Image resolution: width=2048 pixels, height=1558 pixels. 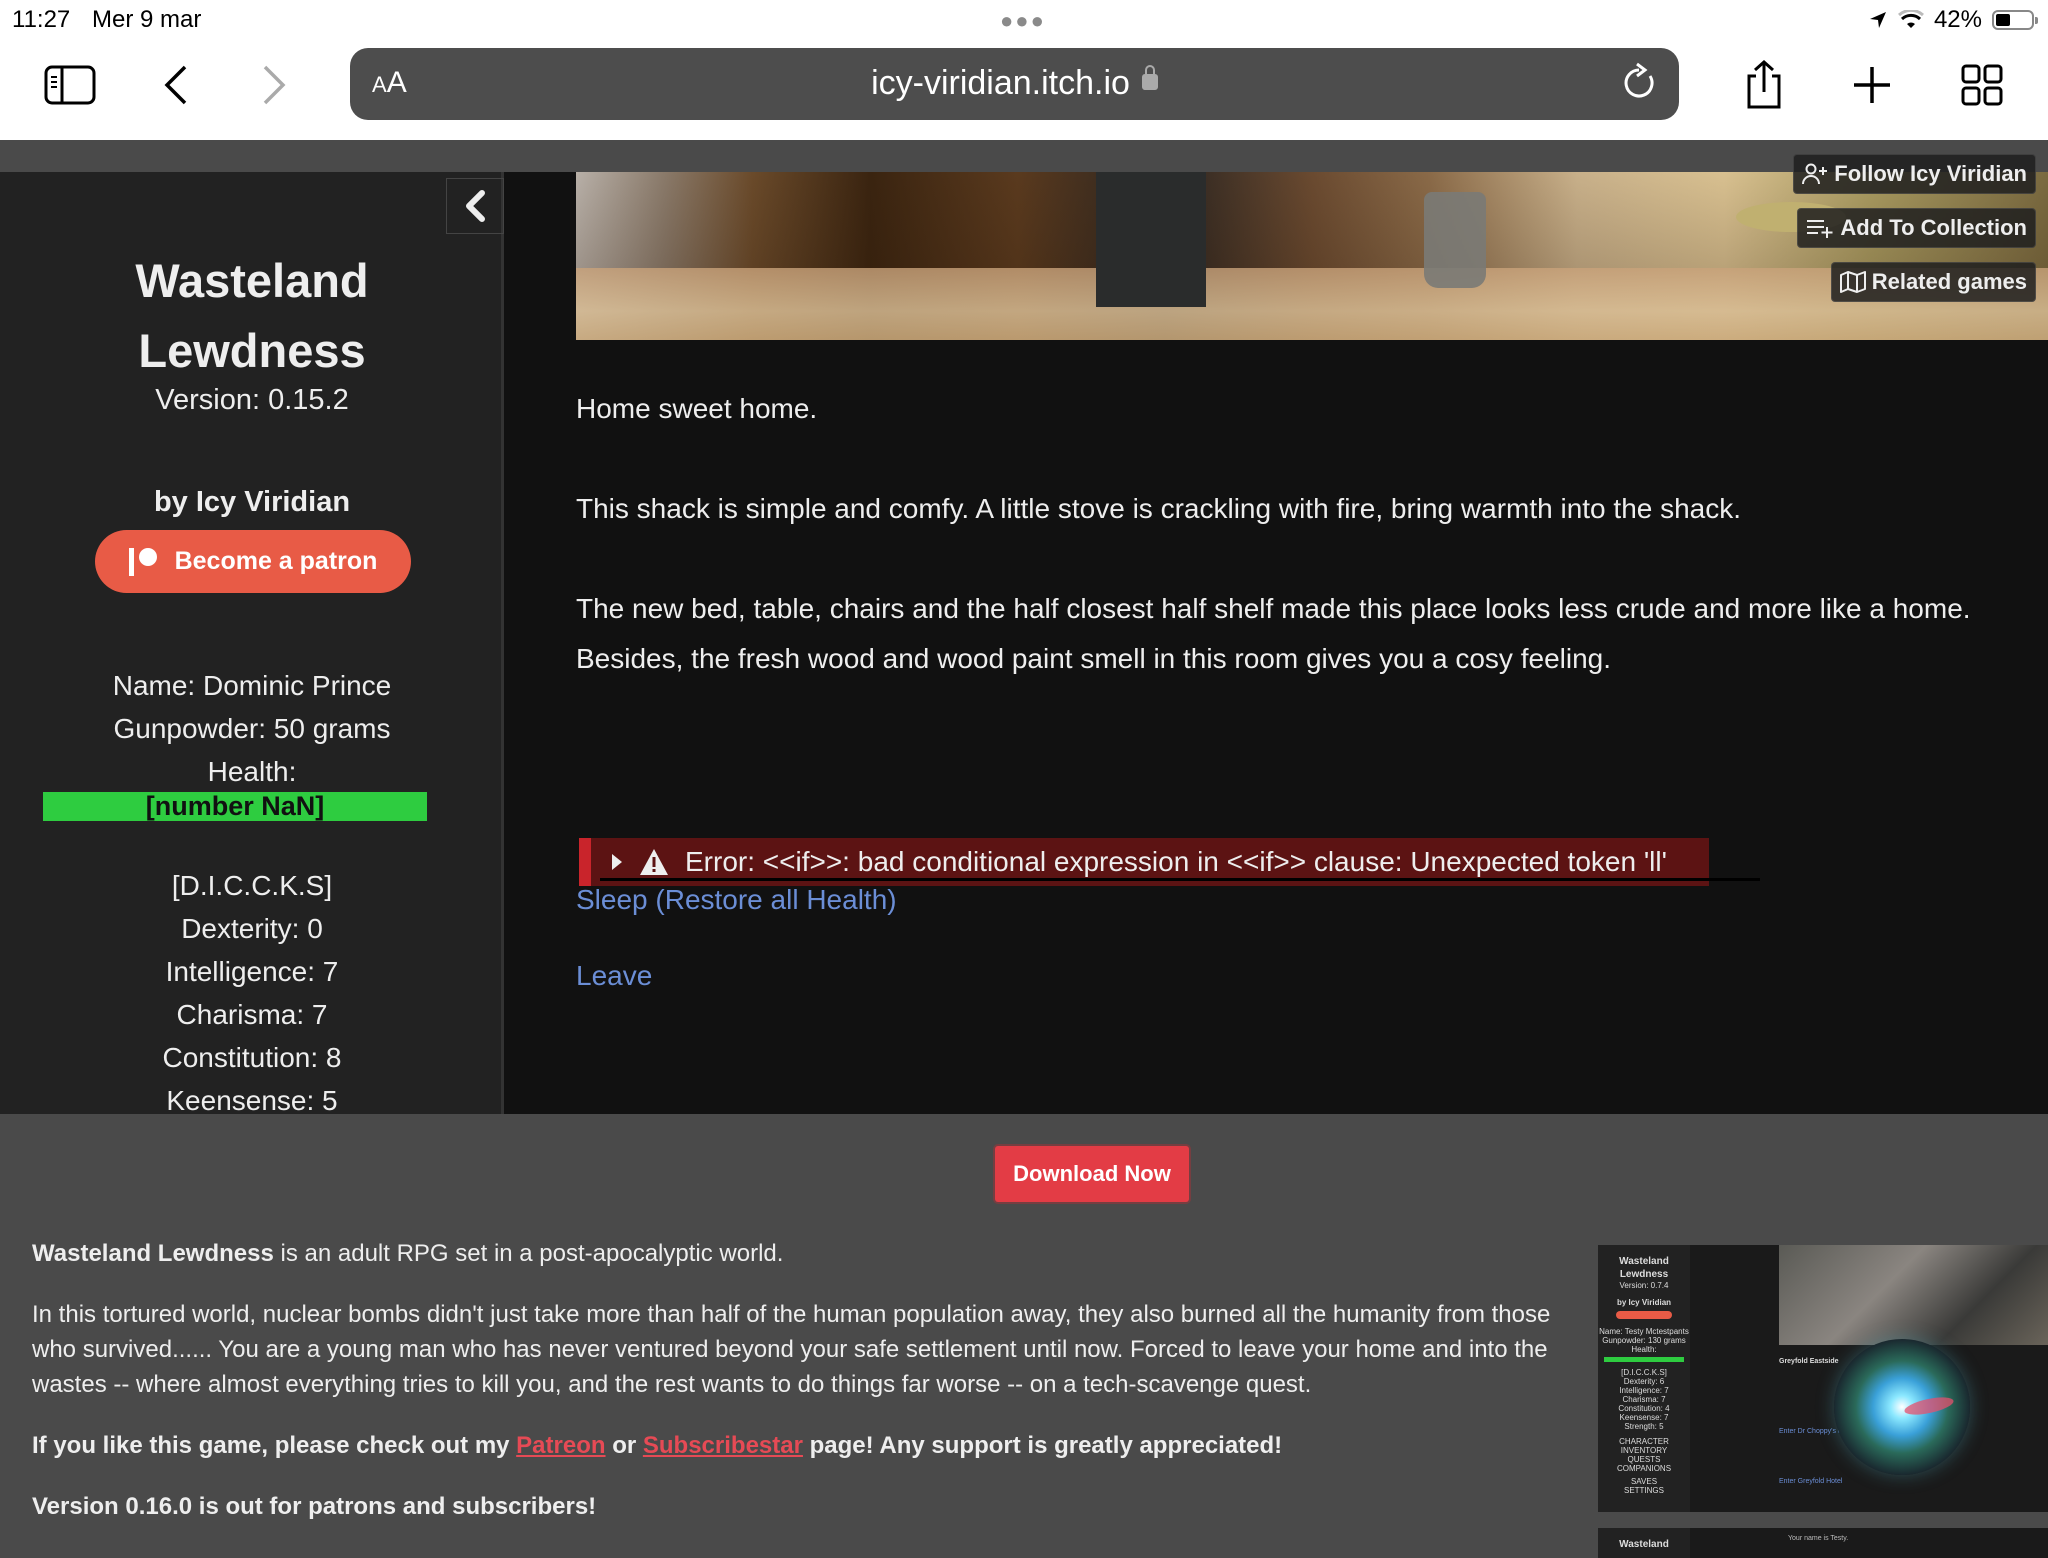 I want to click on sidebar-toggle-button, so click(x=70, y=85).